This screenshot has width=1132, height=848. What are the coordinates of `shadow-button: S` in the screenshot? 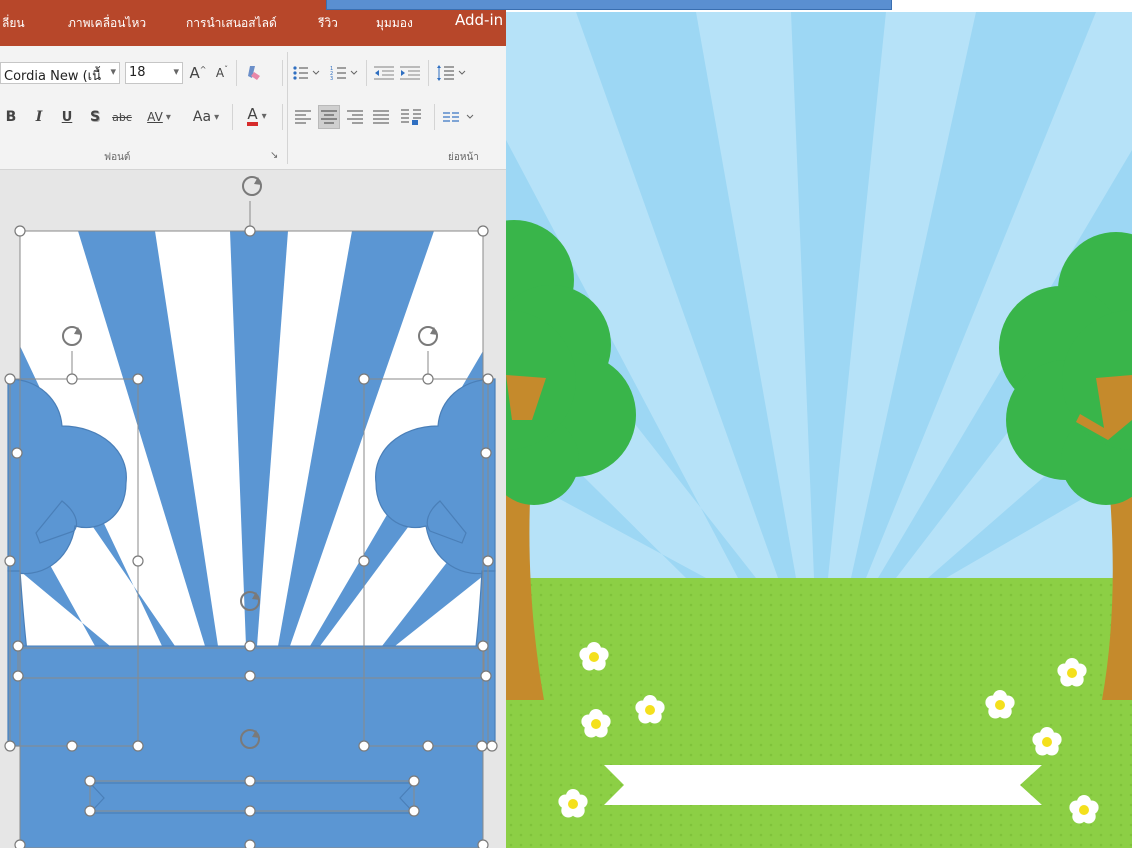 It's located at (95, 117).